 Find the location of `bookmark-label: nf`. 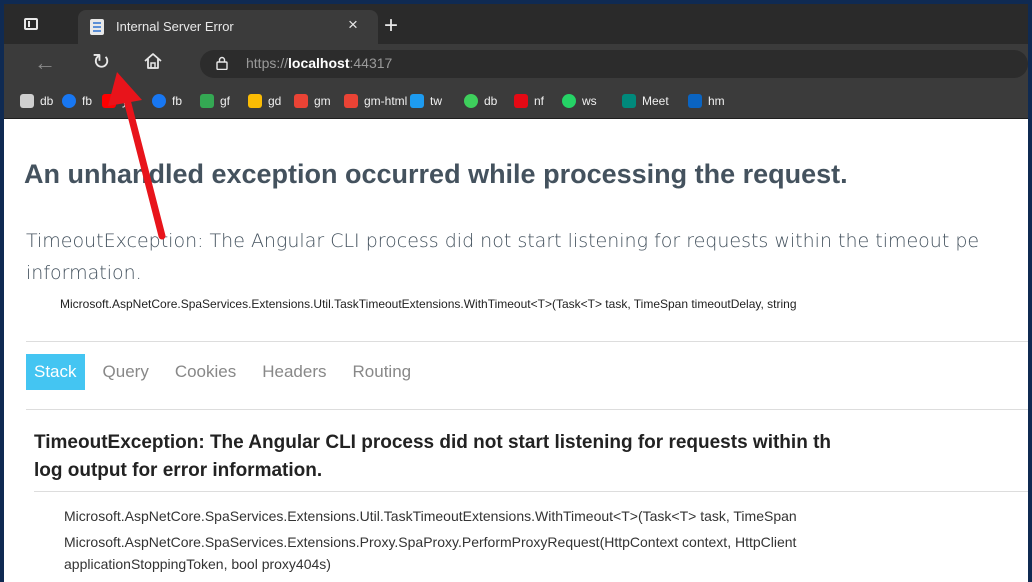

bookmark-label: nf is located at coordinates (539, 101).